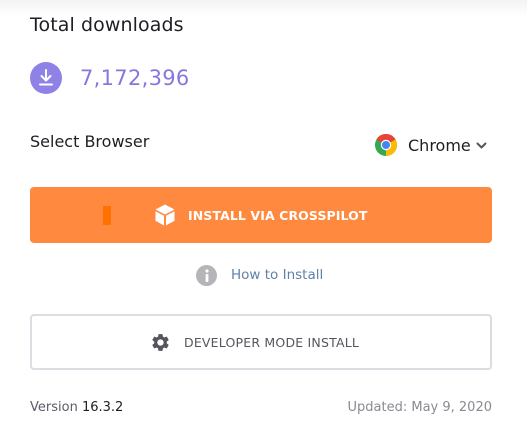  Describe the element at coordinates (165, 215) in the screenshot. I see `cube-icon` at that location.